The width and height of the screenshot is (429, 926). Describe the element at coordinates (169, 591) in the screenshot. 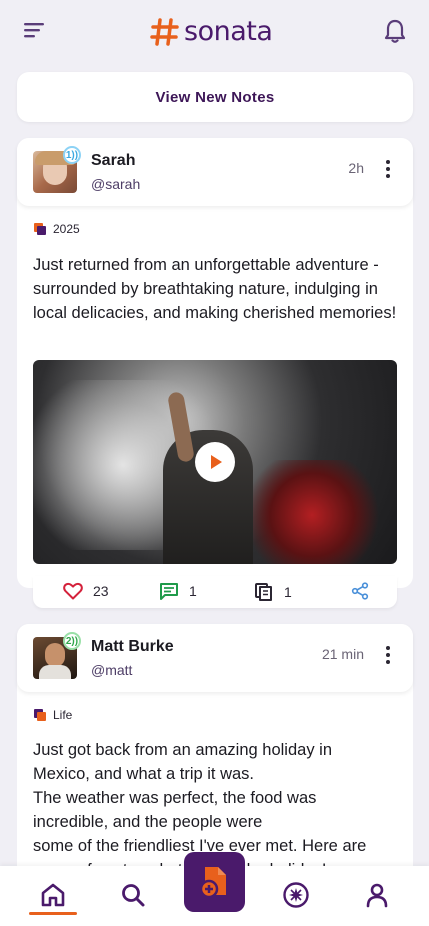

I see `comment-icon` at that location.